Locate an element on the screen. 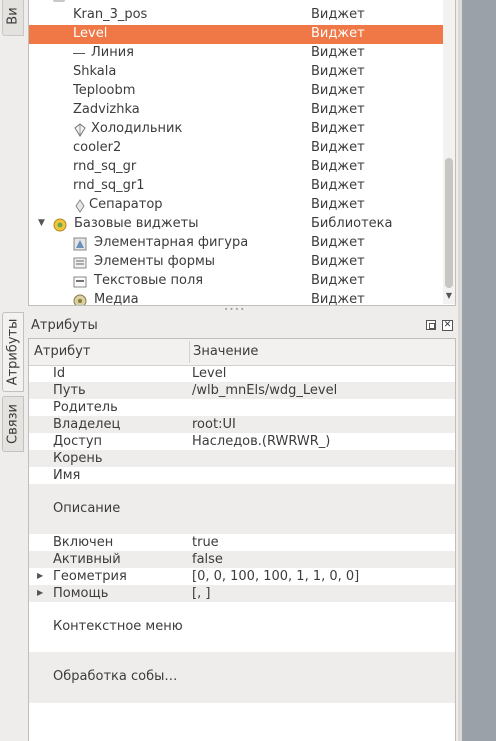 Image resolution: width=496 pixels, height=741 pixels. tree-row-name: Сепаратор is located at coordinates (126, 204).